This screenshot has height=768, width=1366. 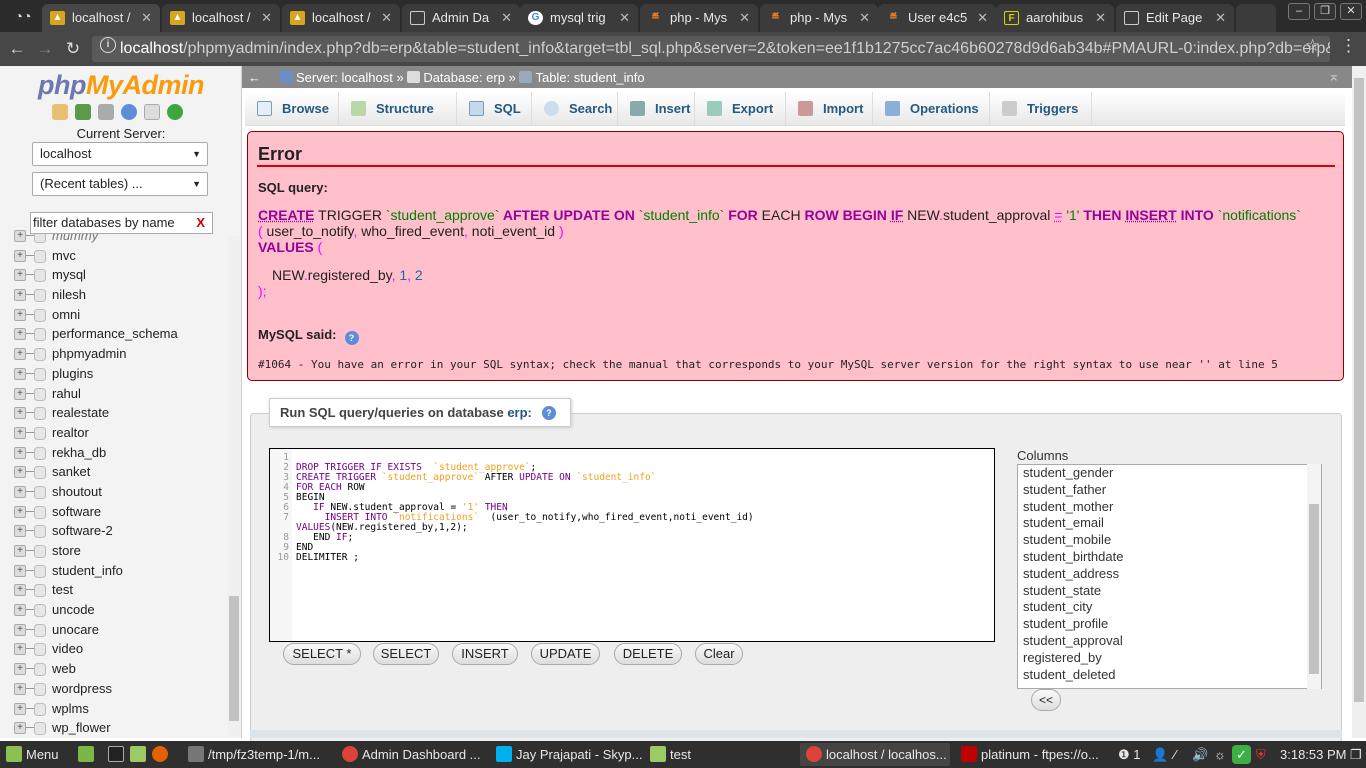 What do you see at coordinates (120, 154) in the screenshot?
I see `server-select: localhost ▼` at bounding box center [120, 154].